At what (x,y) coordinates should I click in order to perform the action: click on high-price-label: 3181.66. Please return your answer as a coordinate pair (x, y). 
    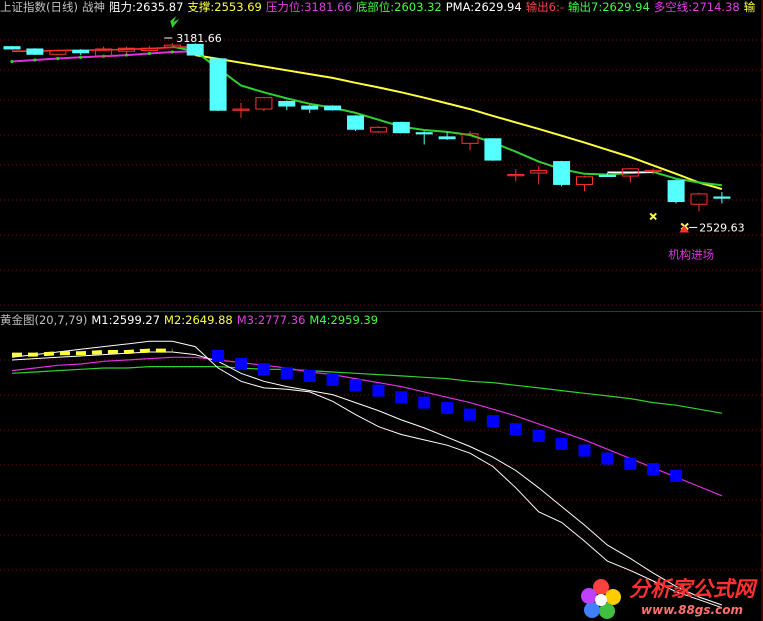
    Looking at the image, I should click on (199, 38).